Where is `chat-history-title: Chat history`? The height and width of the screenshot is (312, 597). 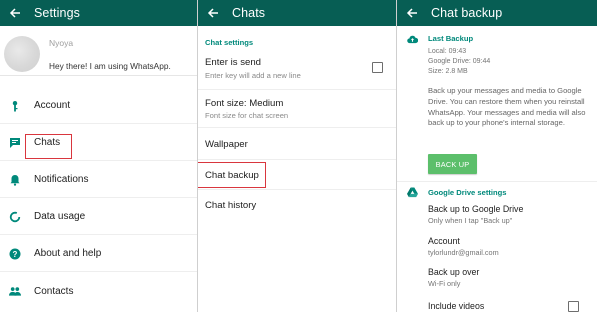
chat-history-title: Chat history is located at coordinates (231, 205).